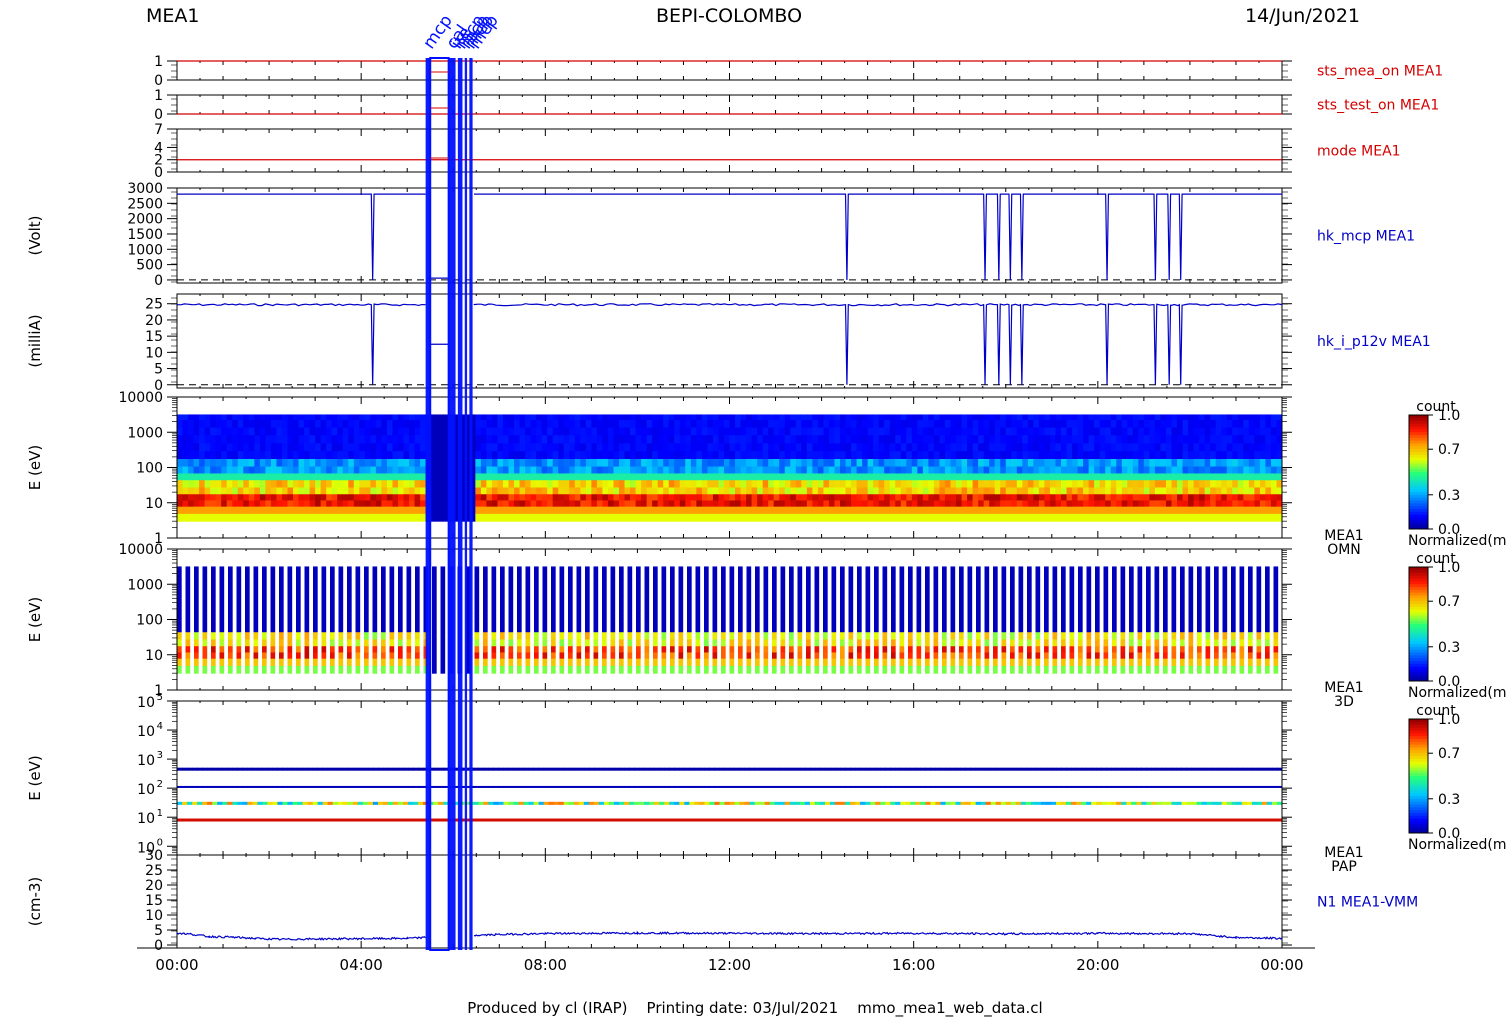 The image size is (1512, 1020). I want to click on header-instrument: MEA1, so click(172, 16).